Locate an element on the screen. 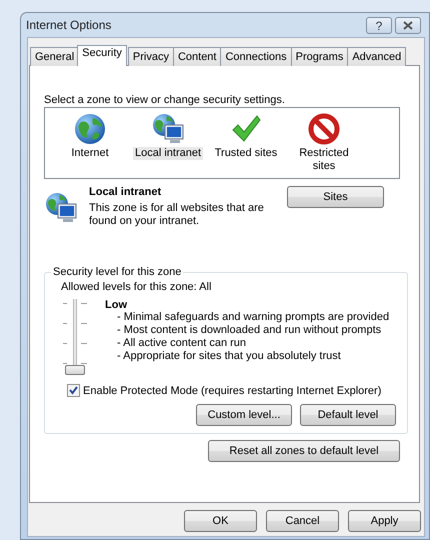  tab: Connections is located at coordinates (256, 56).